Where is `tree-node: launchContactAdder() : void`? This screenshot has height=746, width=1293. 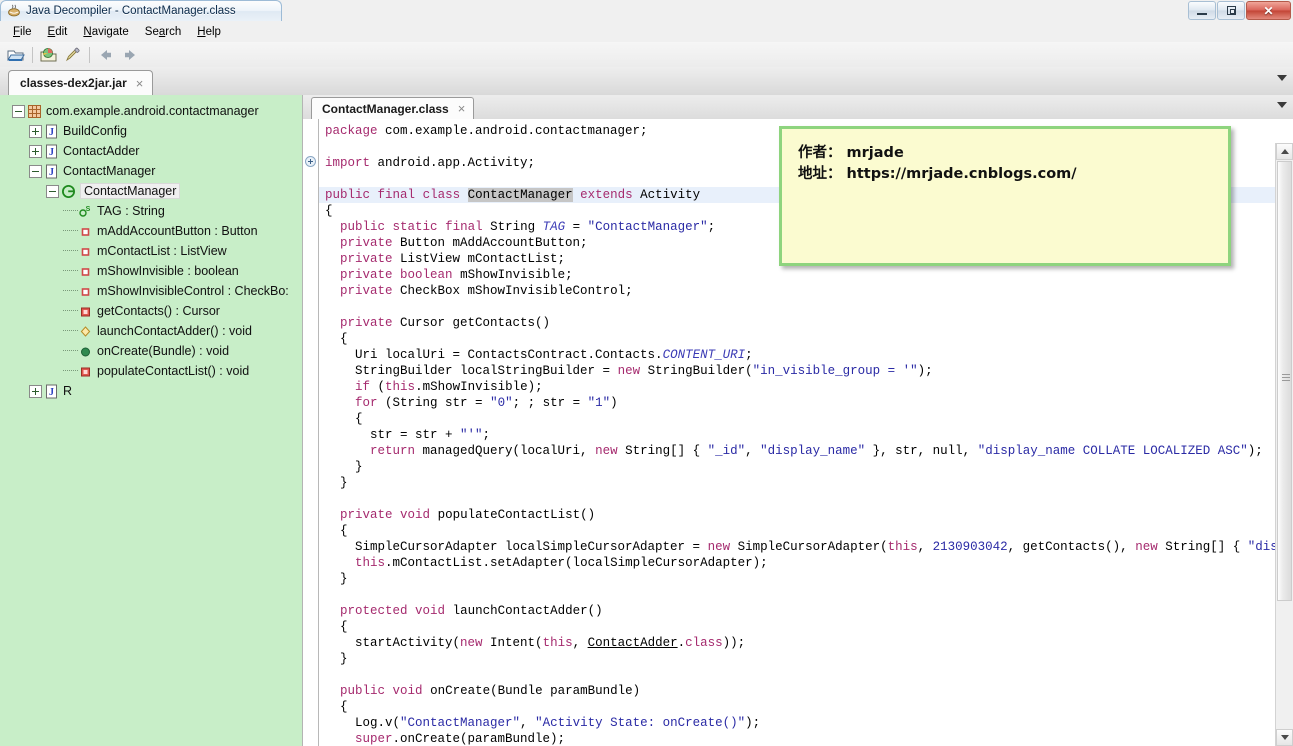
tree-node: launchContactAdder() : void is located at coordinates (153, 331).